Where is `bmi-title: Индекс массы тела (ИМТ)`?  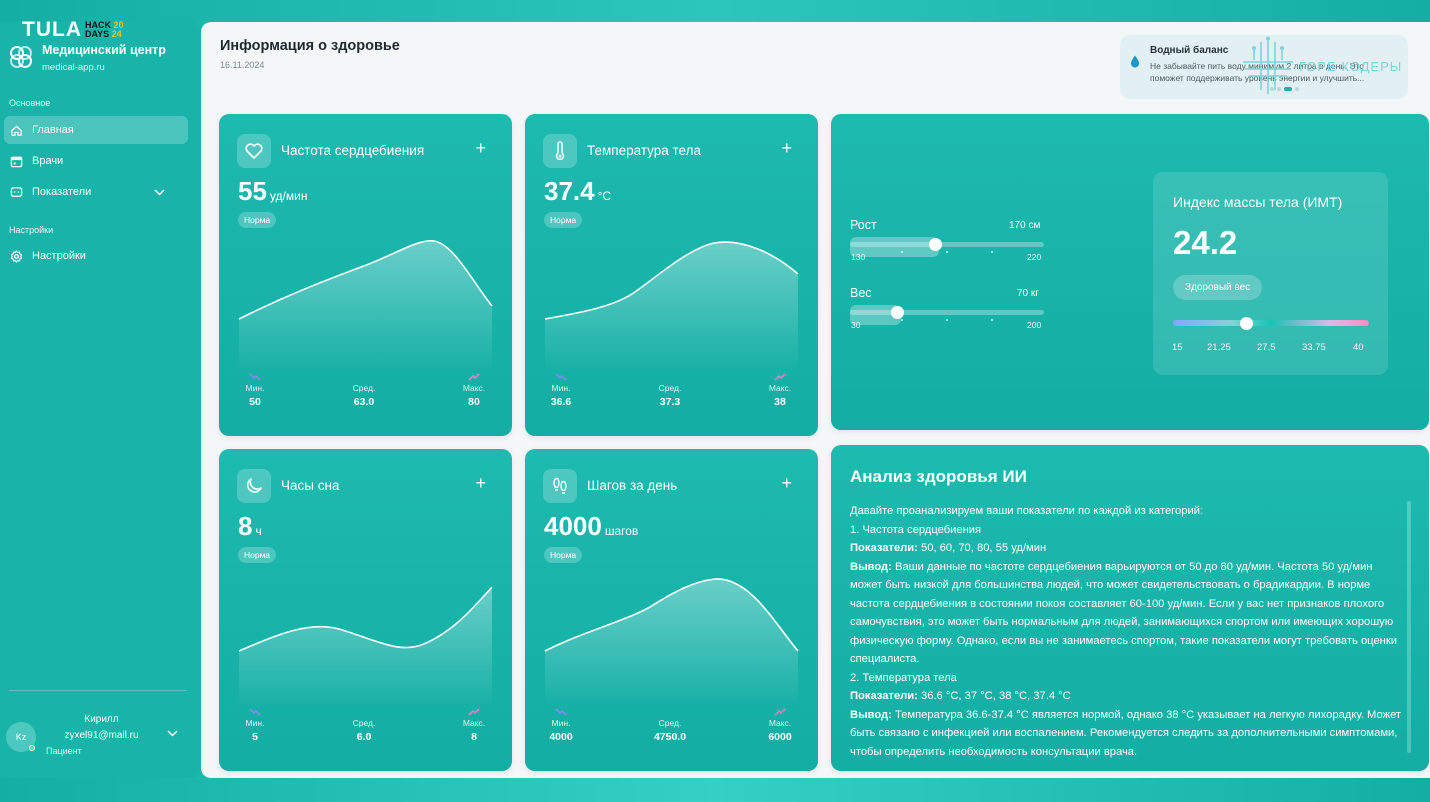
bmi-title: Индекс массы тела (ИМТ) is located at coordinates (1258, 202).